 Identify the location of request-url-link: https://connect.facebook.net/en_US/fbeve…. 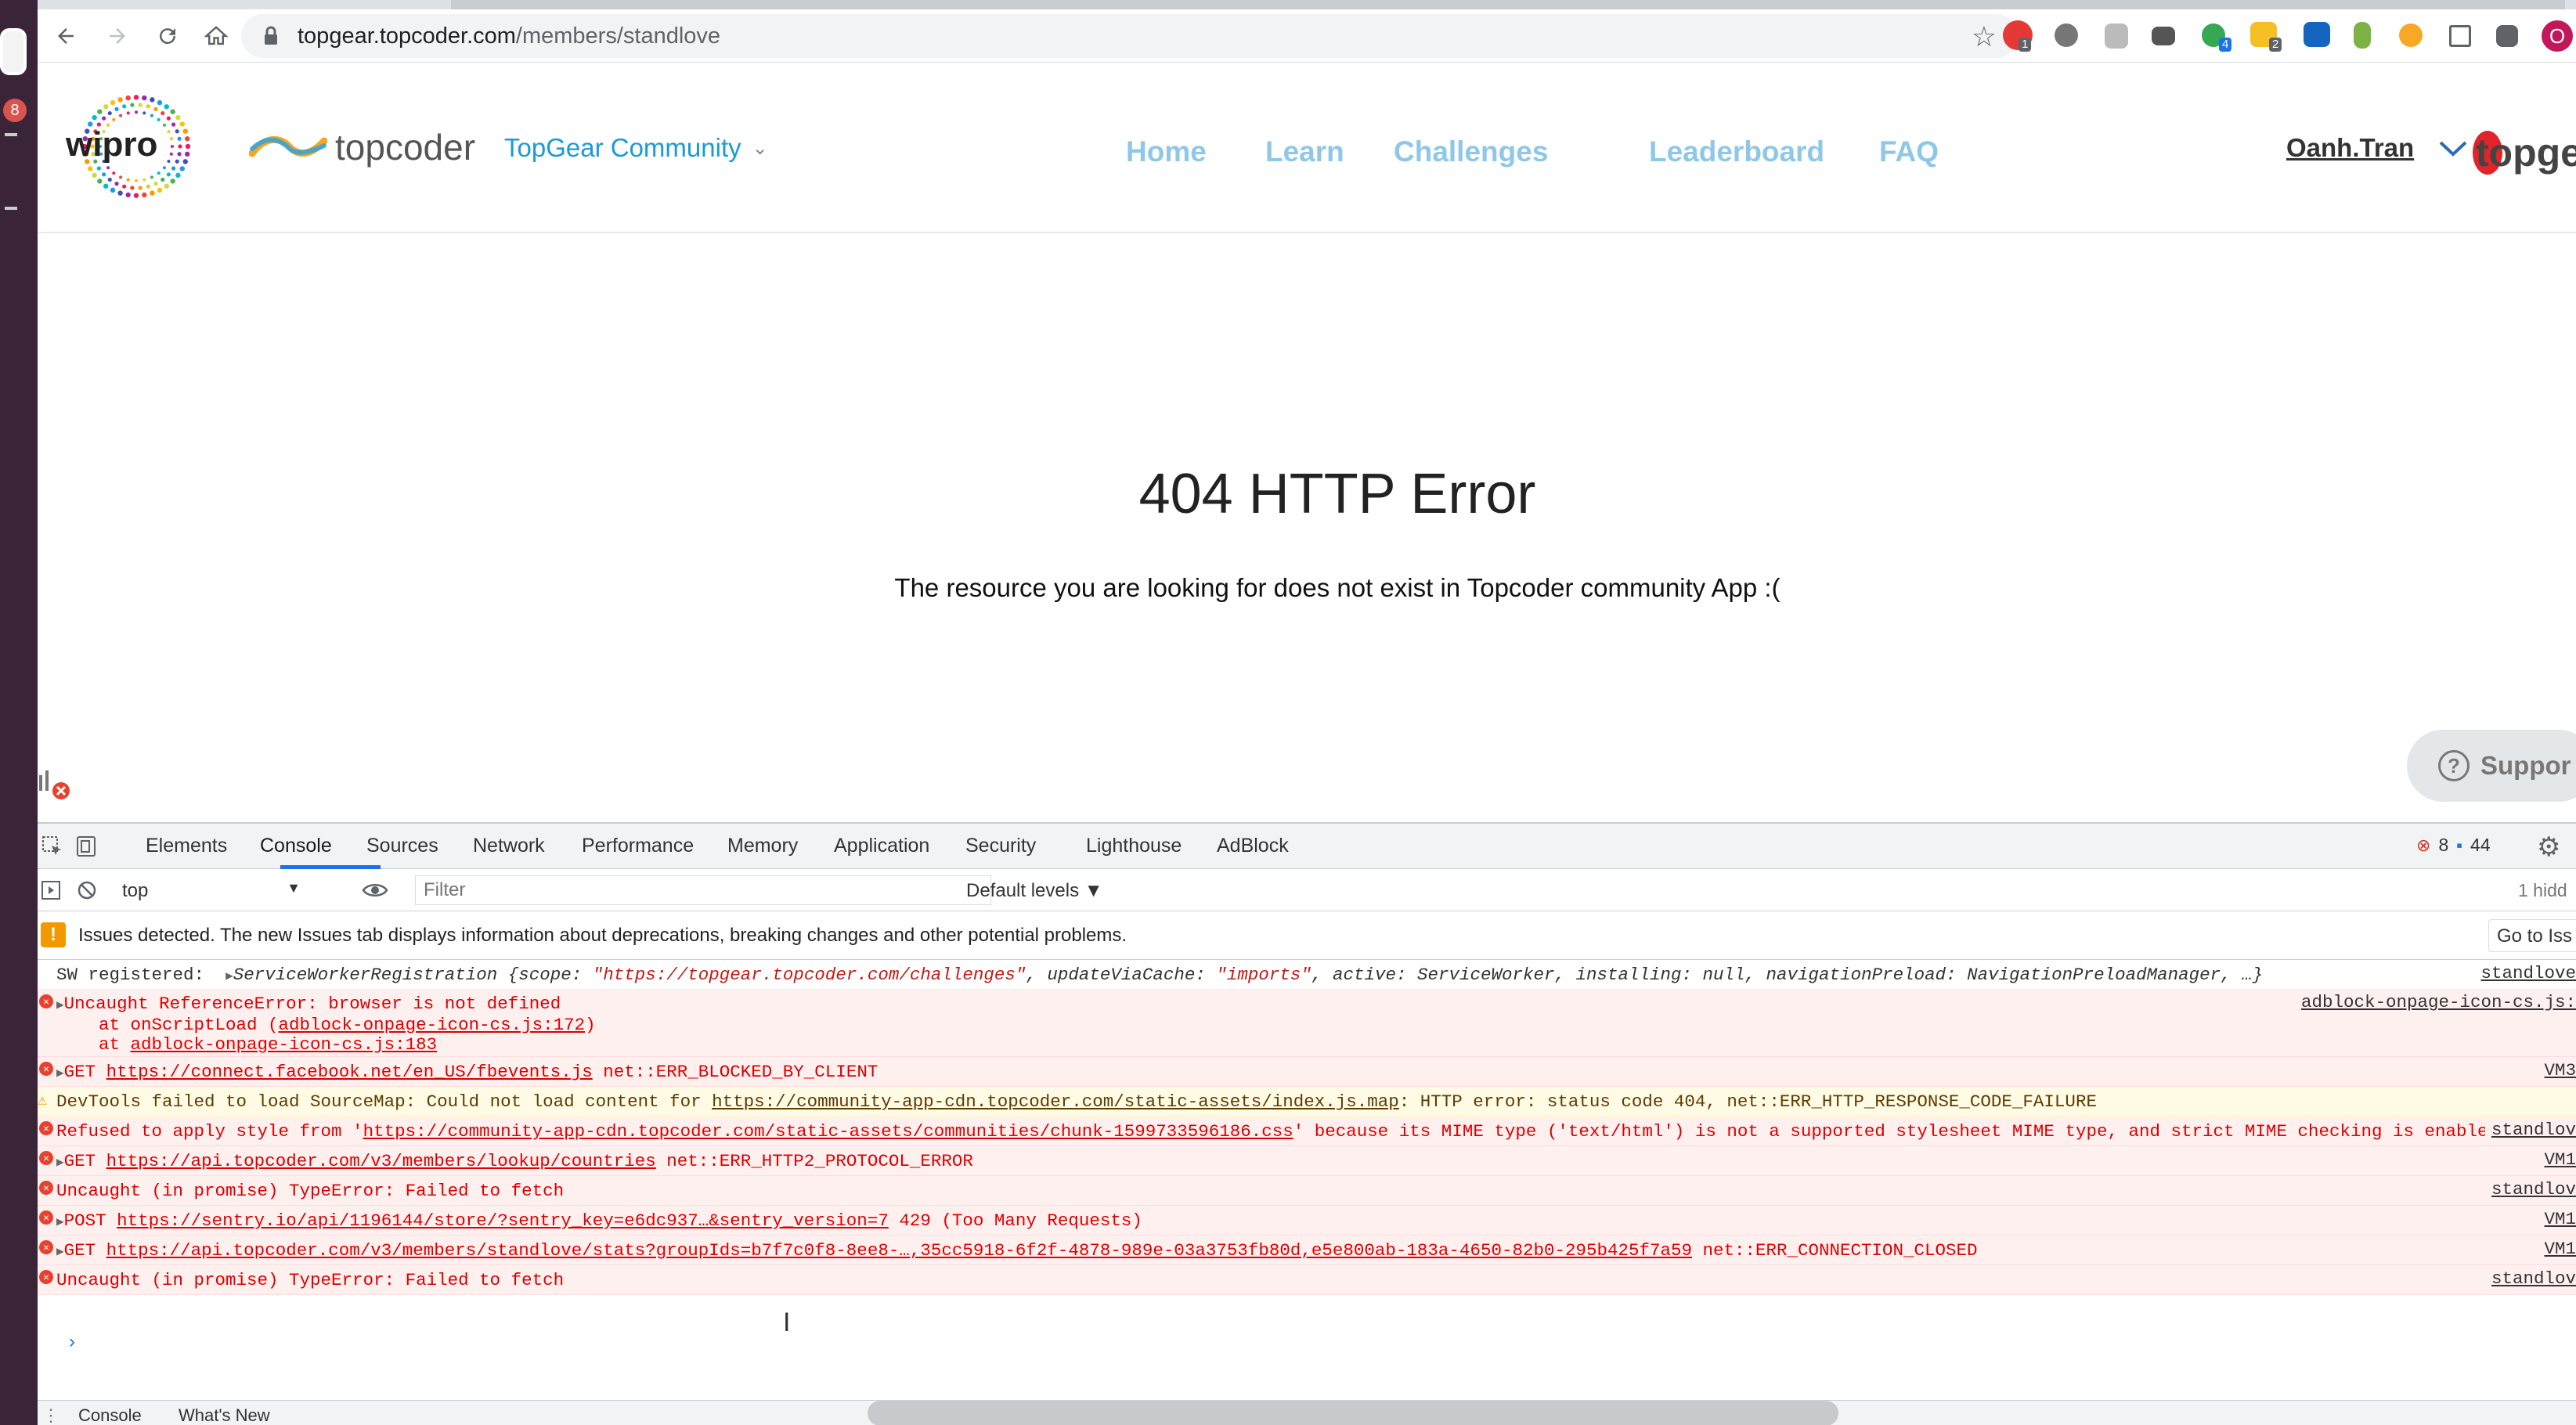
(349, 1072).